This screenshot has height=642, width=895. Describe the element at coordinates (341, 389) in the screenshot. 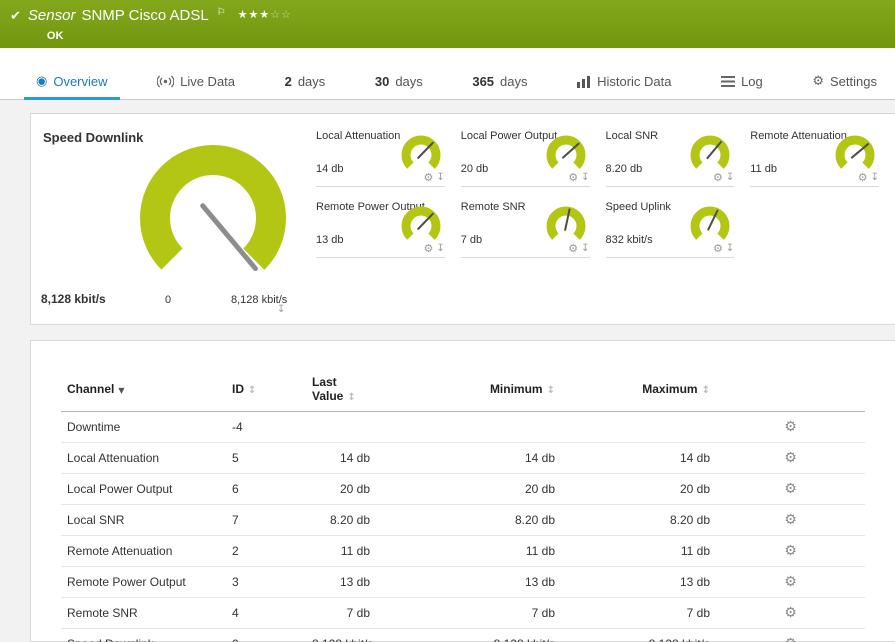

I see `col-header-last-value: Last Value ↕` at that location.